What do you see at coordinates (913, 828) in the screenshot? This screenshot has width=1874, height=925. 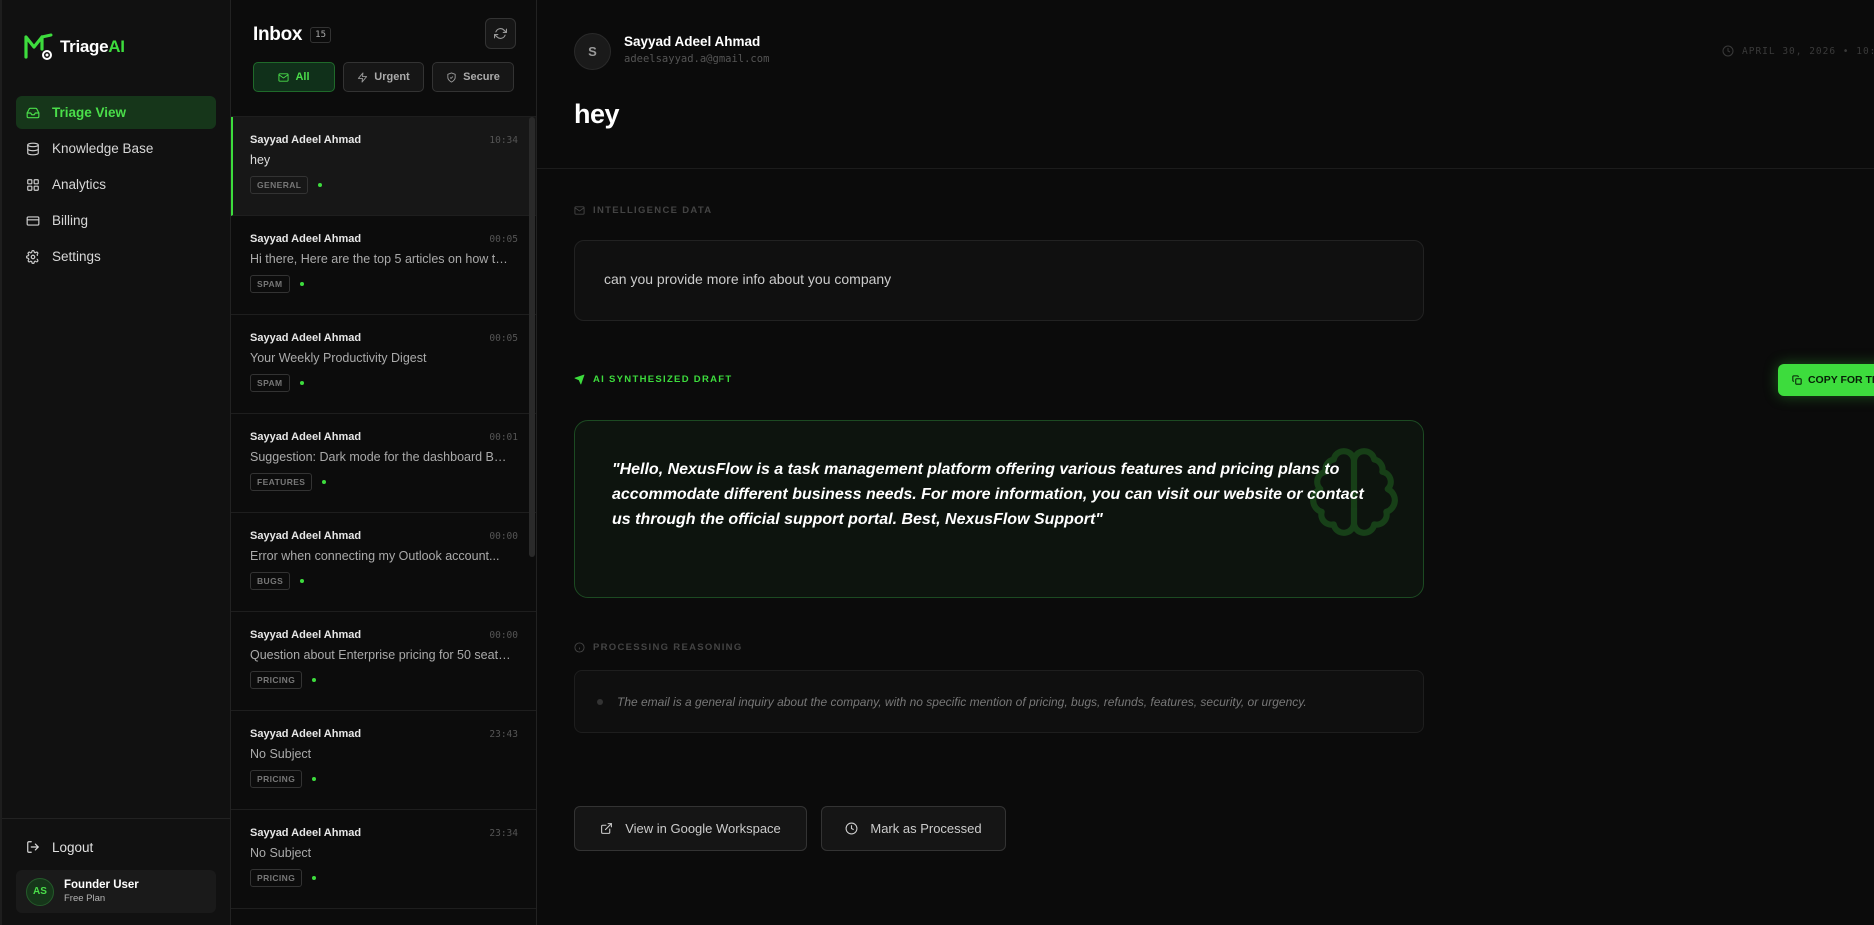 I see `mark-as-processed-button: Mark as Processed` at bounding box center [913, 828].